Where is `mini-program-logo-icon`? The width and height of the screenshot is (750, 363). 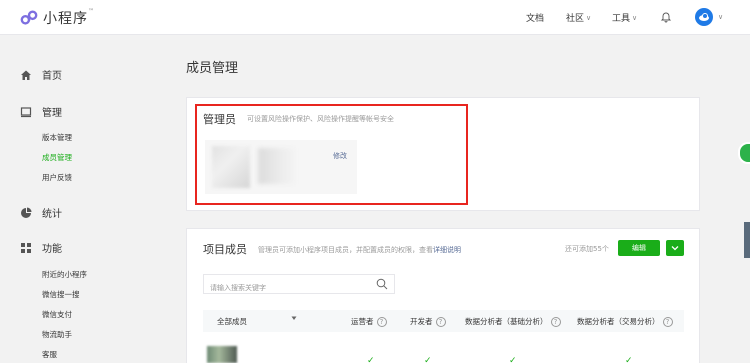
mini-program-logo-icon is located at coordinates (29, 17).